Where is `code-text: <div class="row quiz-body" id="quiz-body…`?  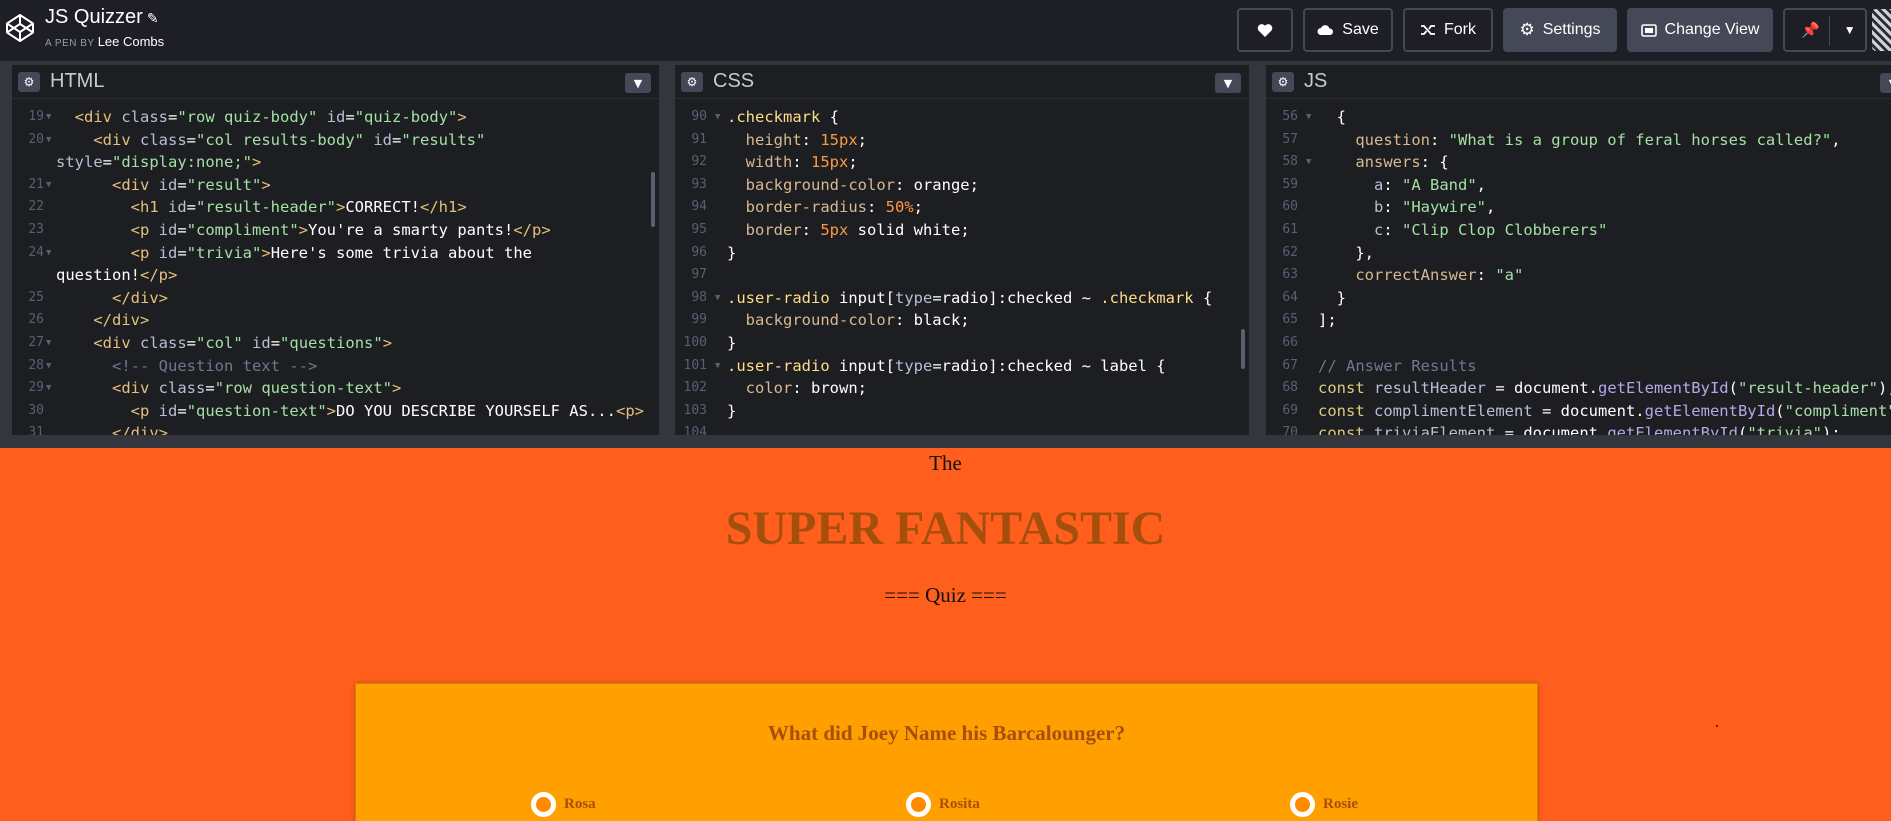 code-text: <div class="row quiz-body" id="quiz-body… is located at coordinates (261, 117).